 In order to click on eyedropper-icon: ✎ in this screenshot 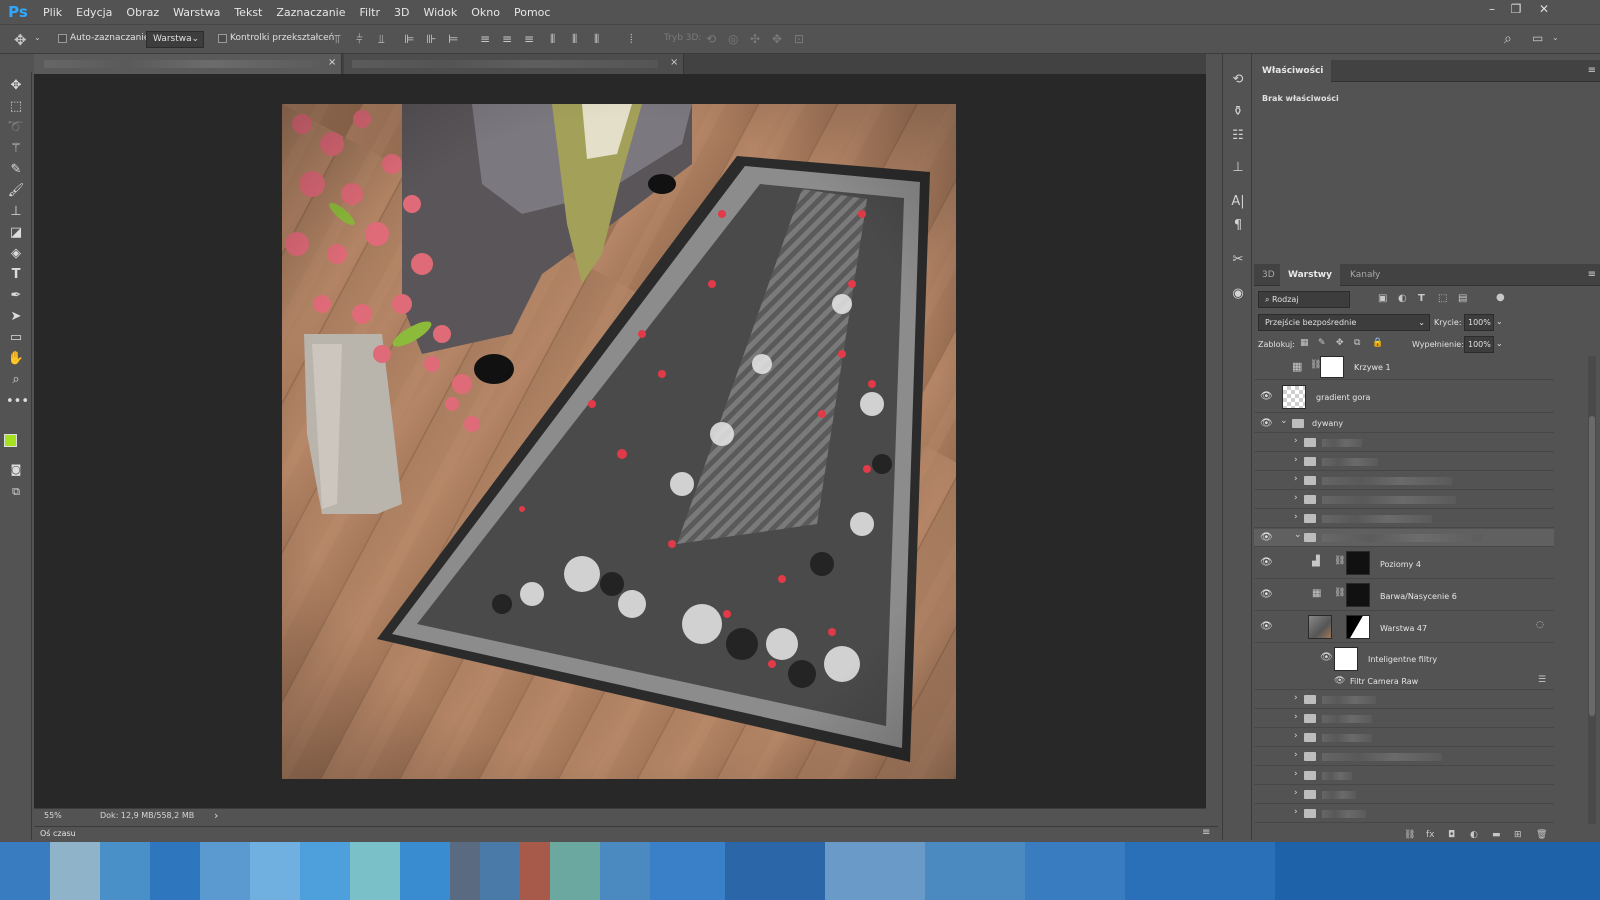, I will do `click(16, 170)`.